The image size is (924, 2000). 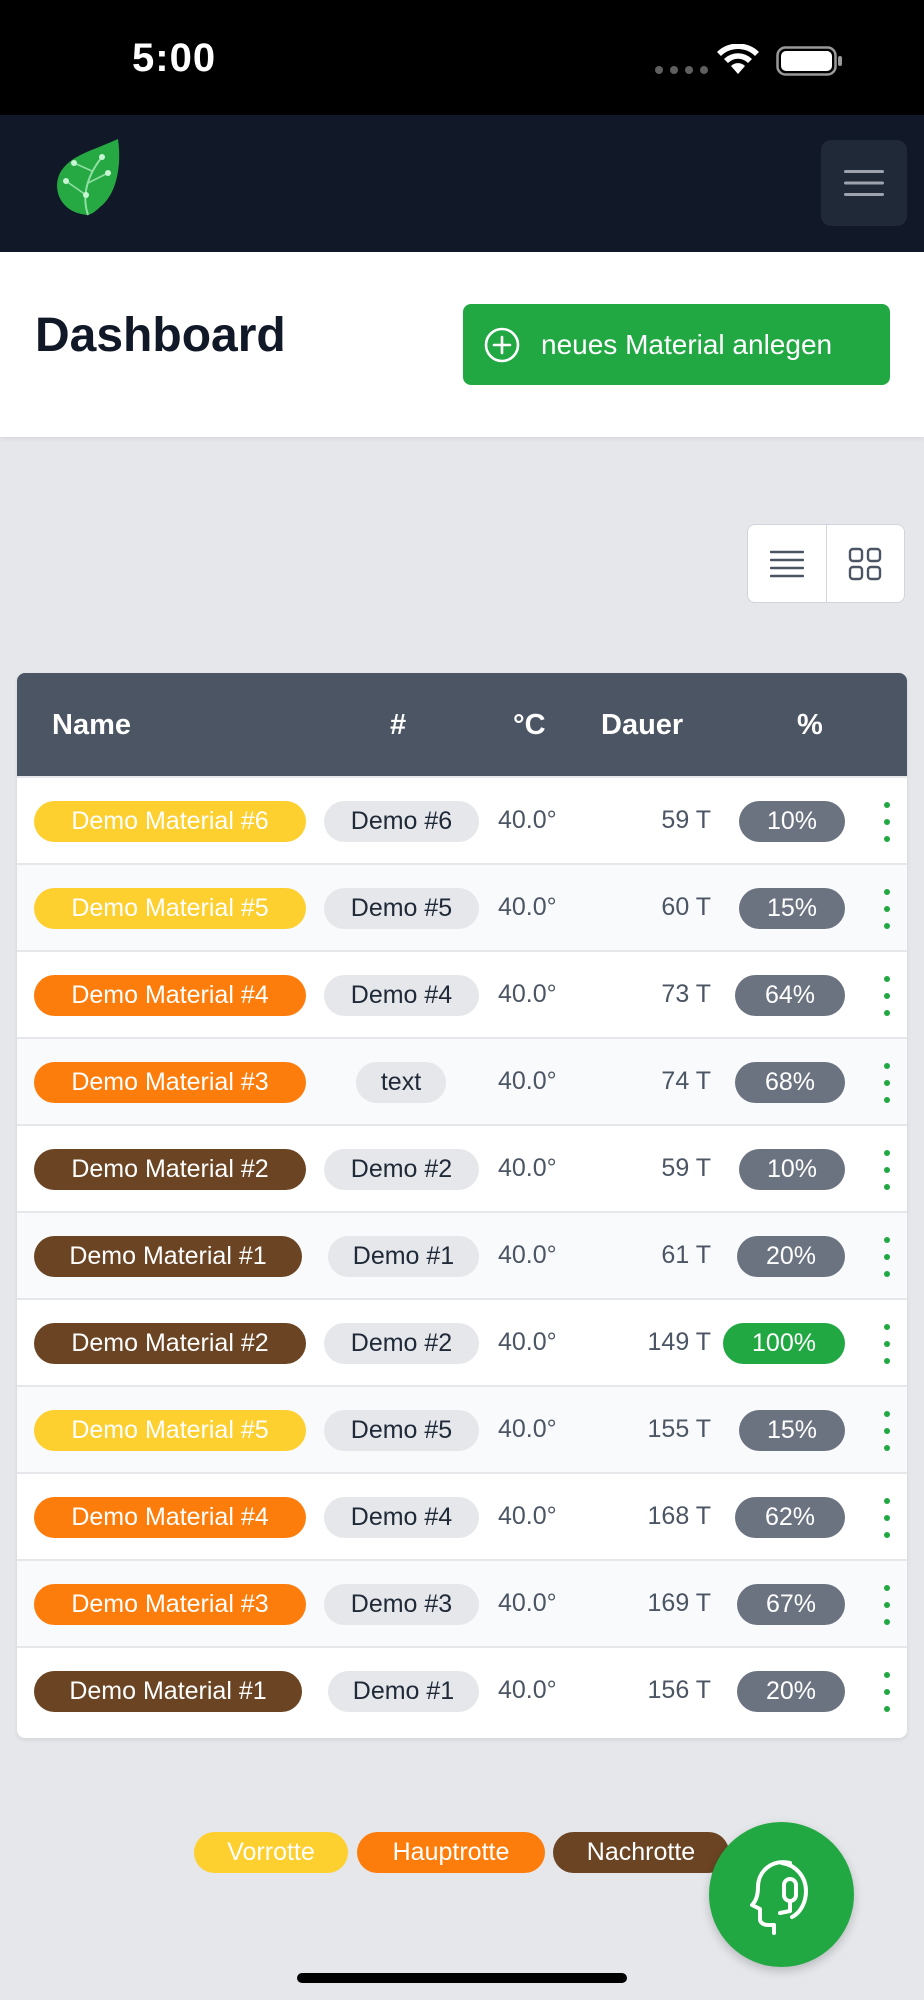 What do you see at coordinates (679, 1342) in the screenshot?
I see `duration-cell: 149 T` at bounding box center [679, 1342].